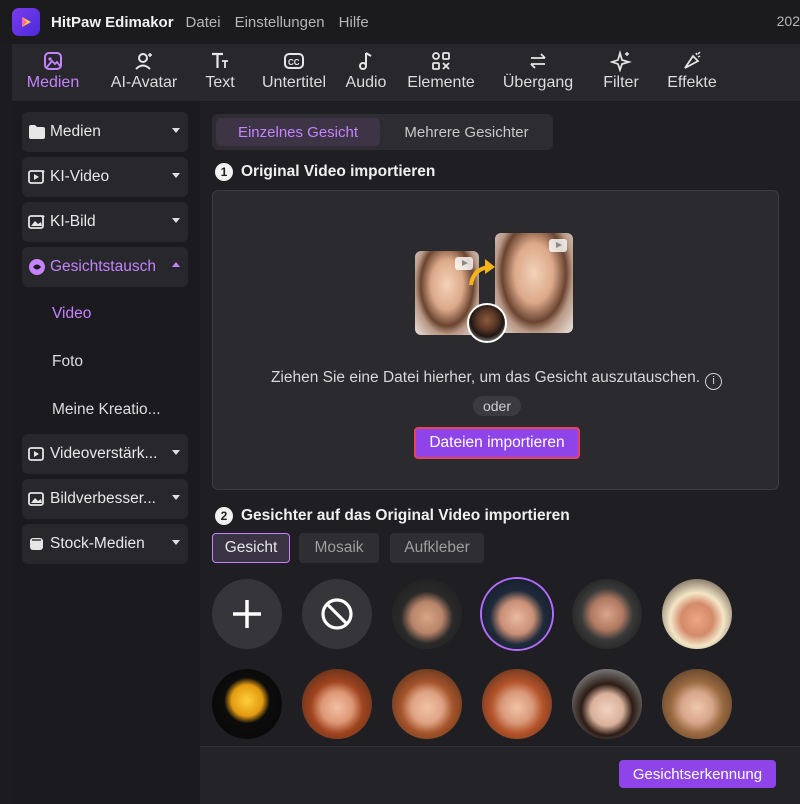 The width and height of the screenshot is (800, 804). I want to click on video-enhance-icon, so click(37, 454).